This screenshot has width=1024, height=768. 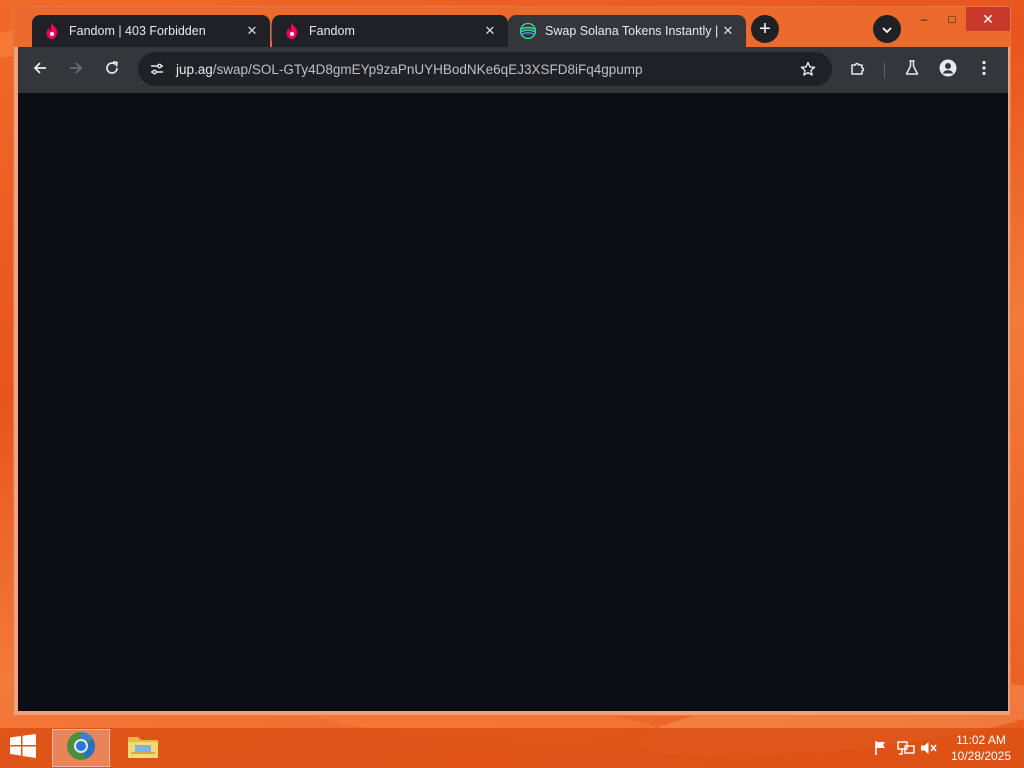 I want to click on tab-title: Fandom | 403 Forbidden, so click(x=137, y=31).